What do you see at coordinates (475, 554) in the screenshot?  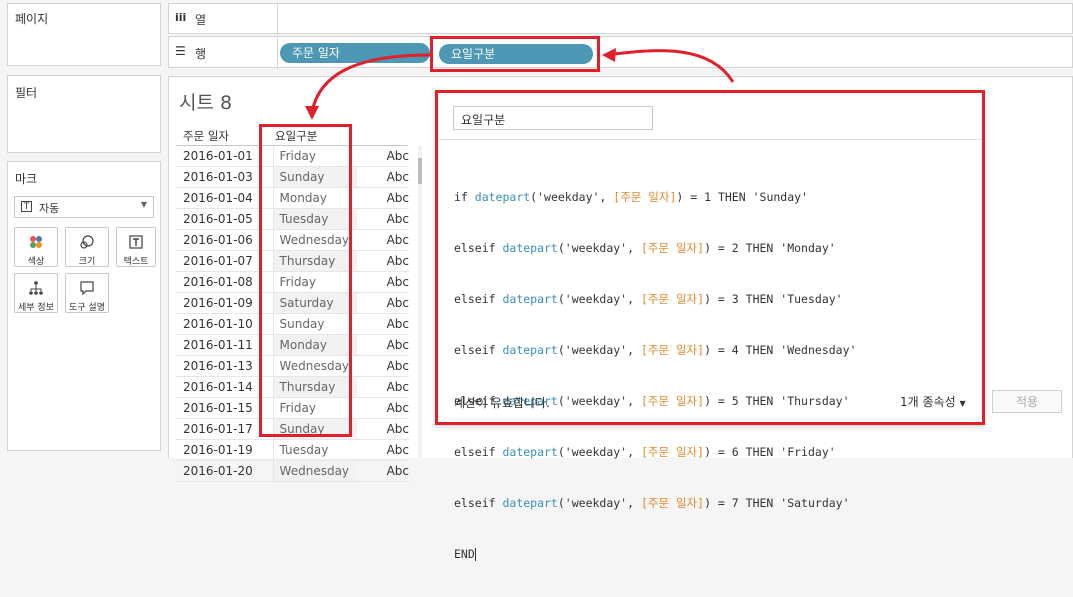 I see `text-cursor` at bounding box center [475, 554].